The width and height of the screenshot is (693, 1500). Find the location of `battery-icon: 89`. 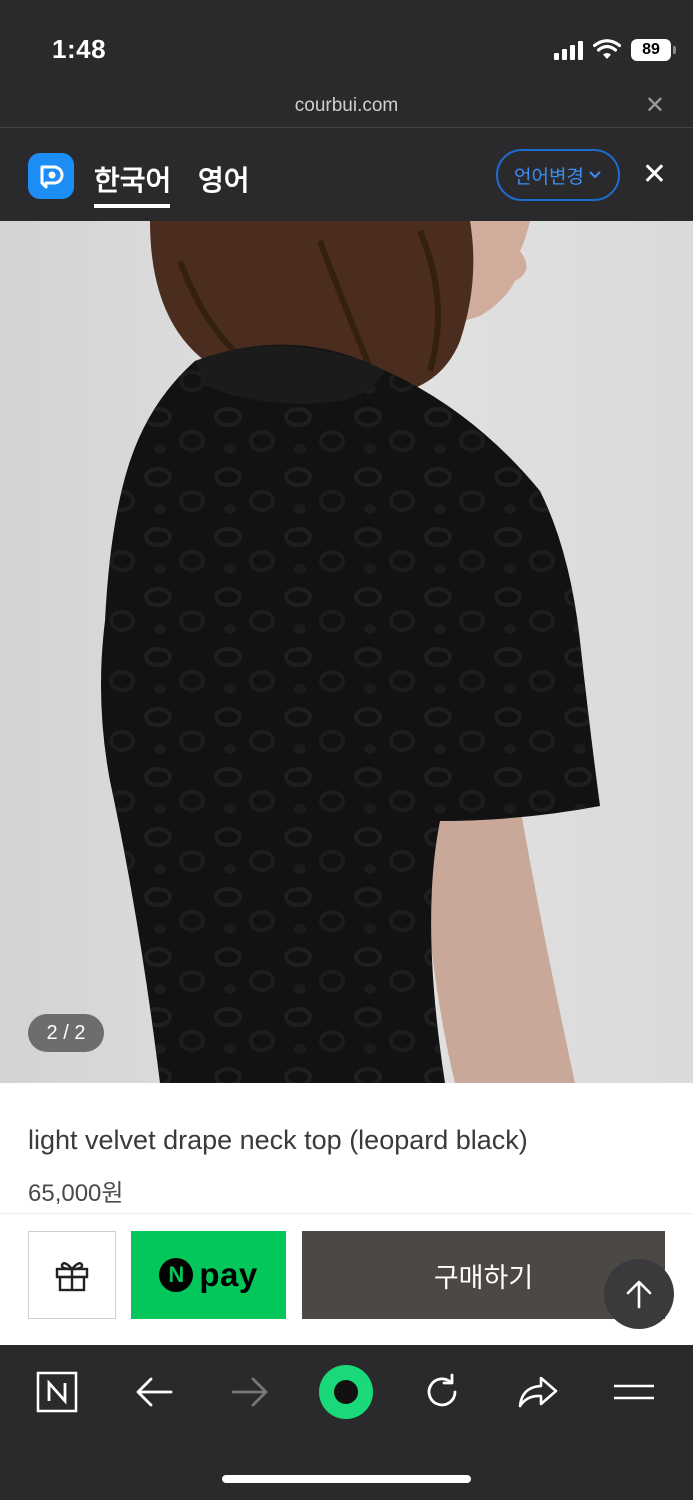

battery-icon: 89 is located at coordinates (653, 50).